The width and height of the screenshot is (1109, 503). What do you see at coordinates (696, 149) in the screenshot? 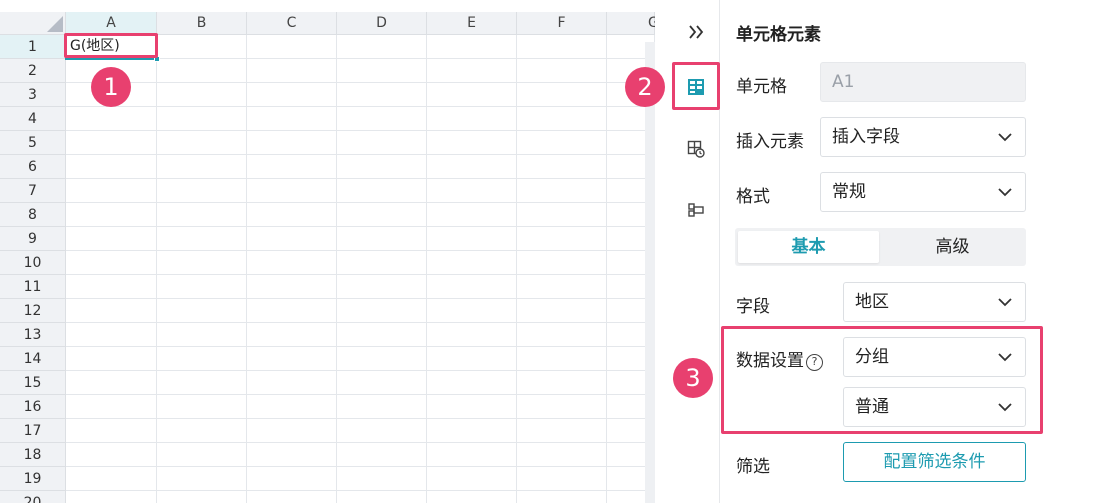
I see `cell-attribute-icon` at bounding box center [696, 149].